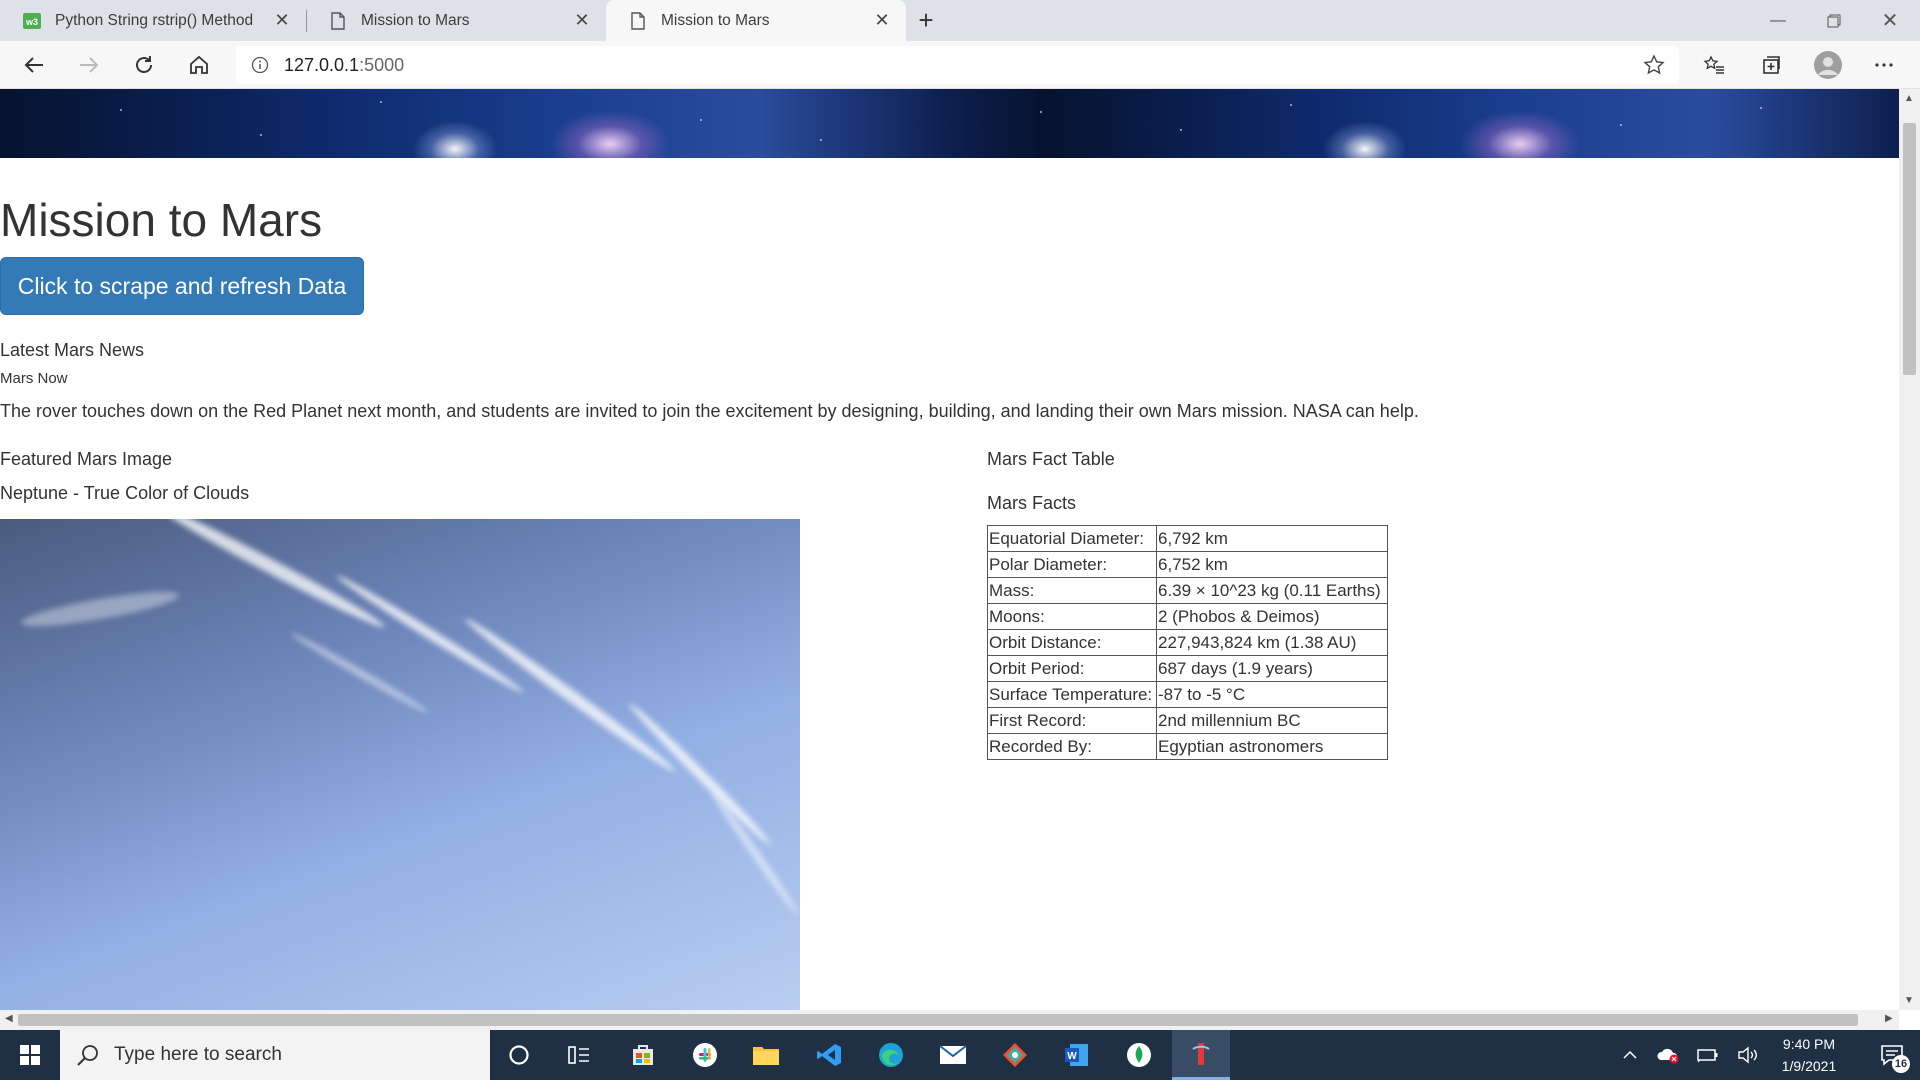  Describe the element at coordinates (926, 20) in the screenshot. I see `new-tab-button: +` at that location.